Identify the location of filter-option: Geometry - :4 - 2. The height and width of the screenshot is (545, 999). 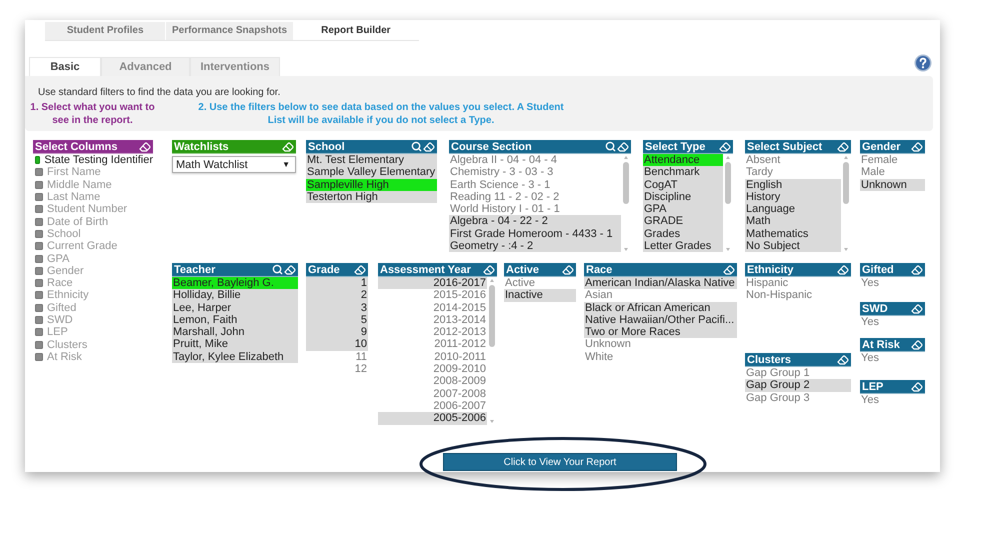
(535, 246).